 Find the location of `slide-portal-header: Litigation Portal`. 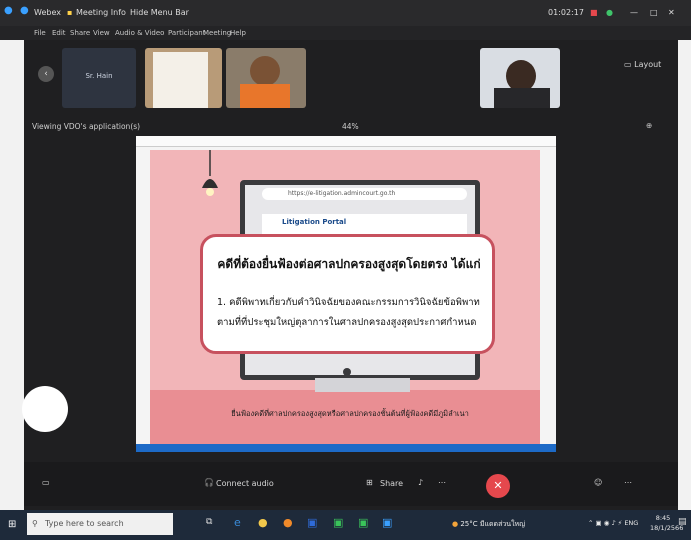

slide-portal-header: Litigation Portal is located at coordinates (364, 224).